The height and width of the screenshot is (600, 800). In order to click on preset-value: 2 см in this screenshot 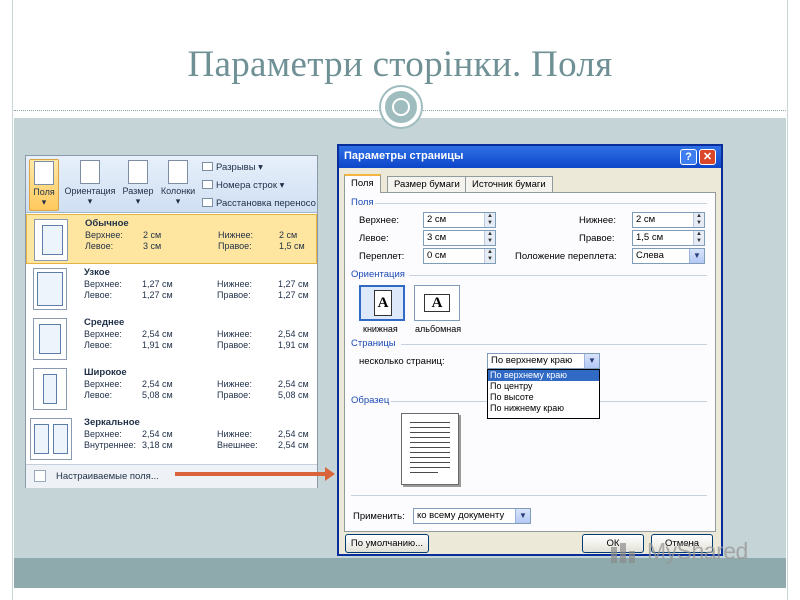, I will do `click(152, 235)`.